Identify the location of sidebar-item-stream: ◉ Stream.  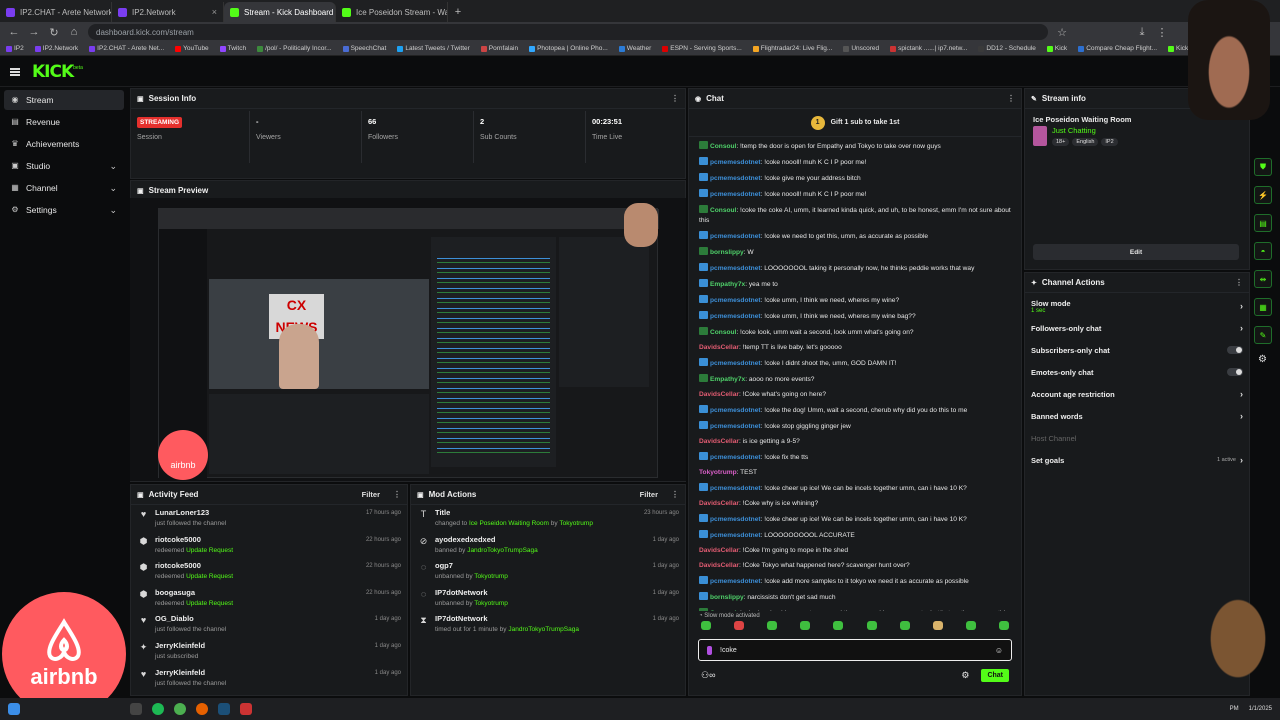
(64, 100).